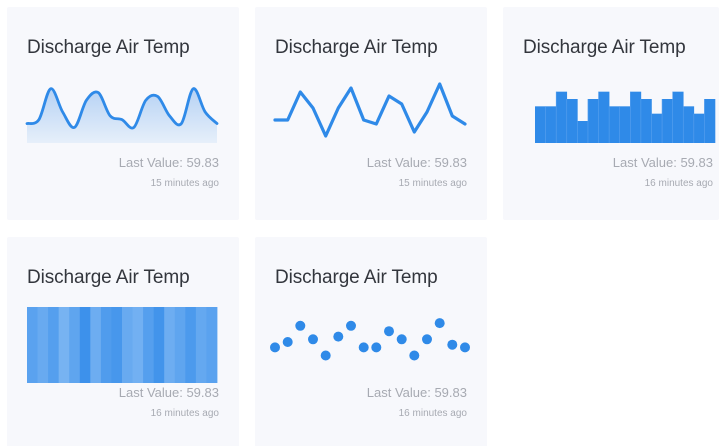 The width and height of the screenshot is (726, 446). I want to click on heatmap-chart, so click(122, 345).